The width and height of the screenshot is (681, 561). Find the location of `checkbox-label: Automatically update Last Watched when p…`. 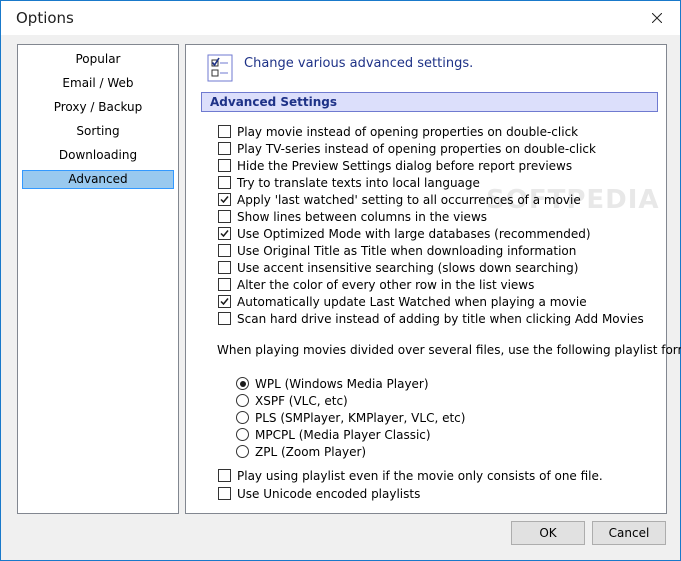

checkbox-label: Automatically update Last Watched when p… is located at coordinates (412, 301).